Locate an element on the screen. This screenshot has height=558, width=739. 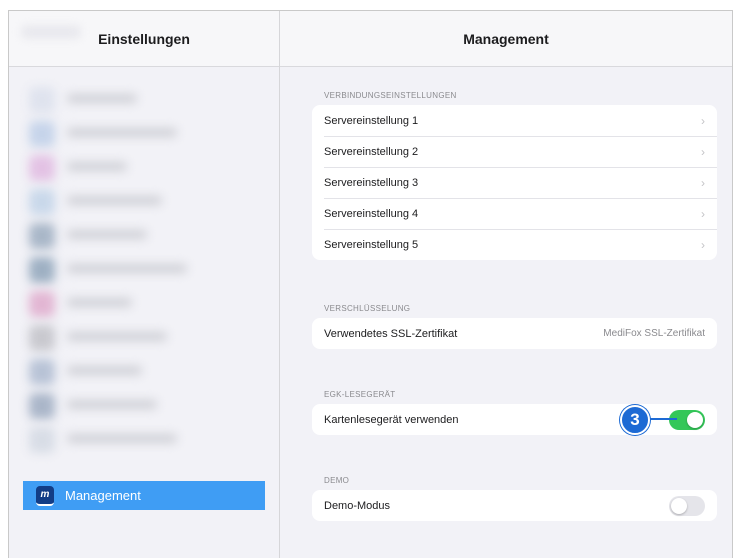
blurred-search is located at coordinates (51, 32).